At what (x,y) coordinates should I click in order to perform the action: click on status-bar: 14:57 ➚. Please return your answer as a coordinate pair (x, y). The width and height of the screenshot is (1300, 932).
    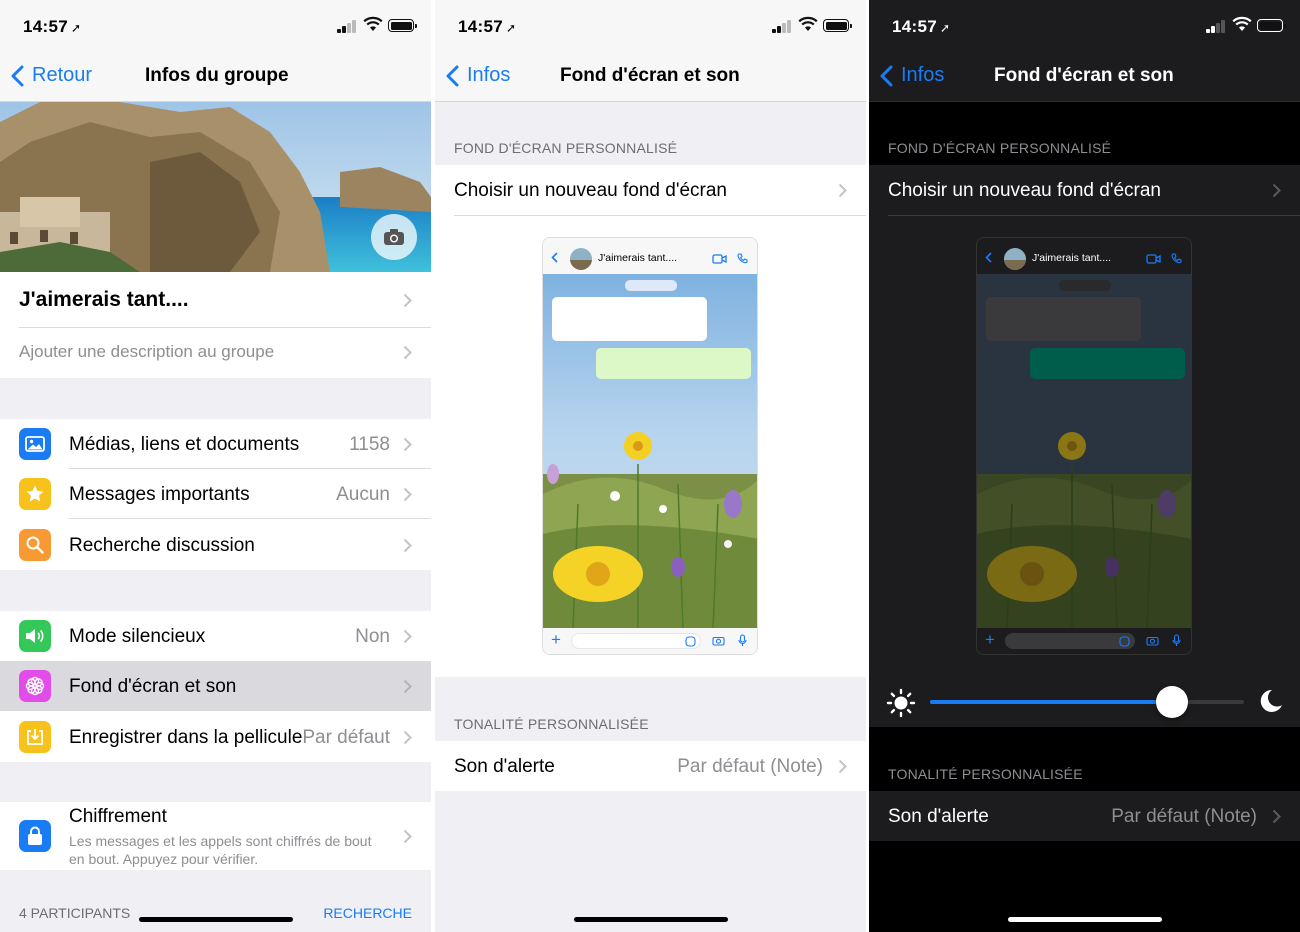
    Looking at the image, I should click on (650, 26).